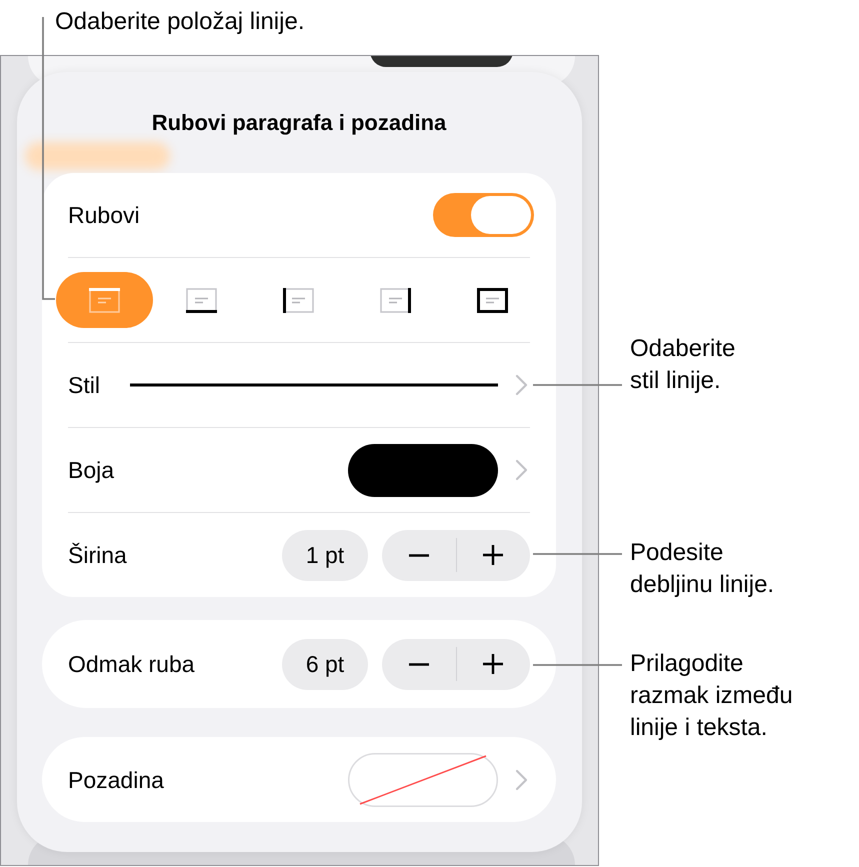  I want to click on row-label: Pozadina, so click(116, 780).